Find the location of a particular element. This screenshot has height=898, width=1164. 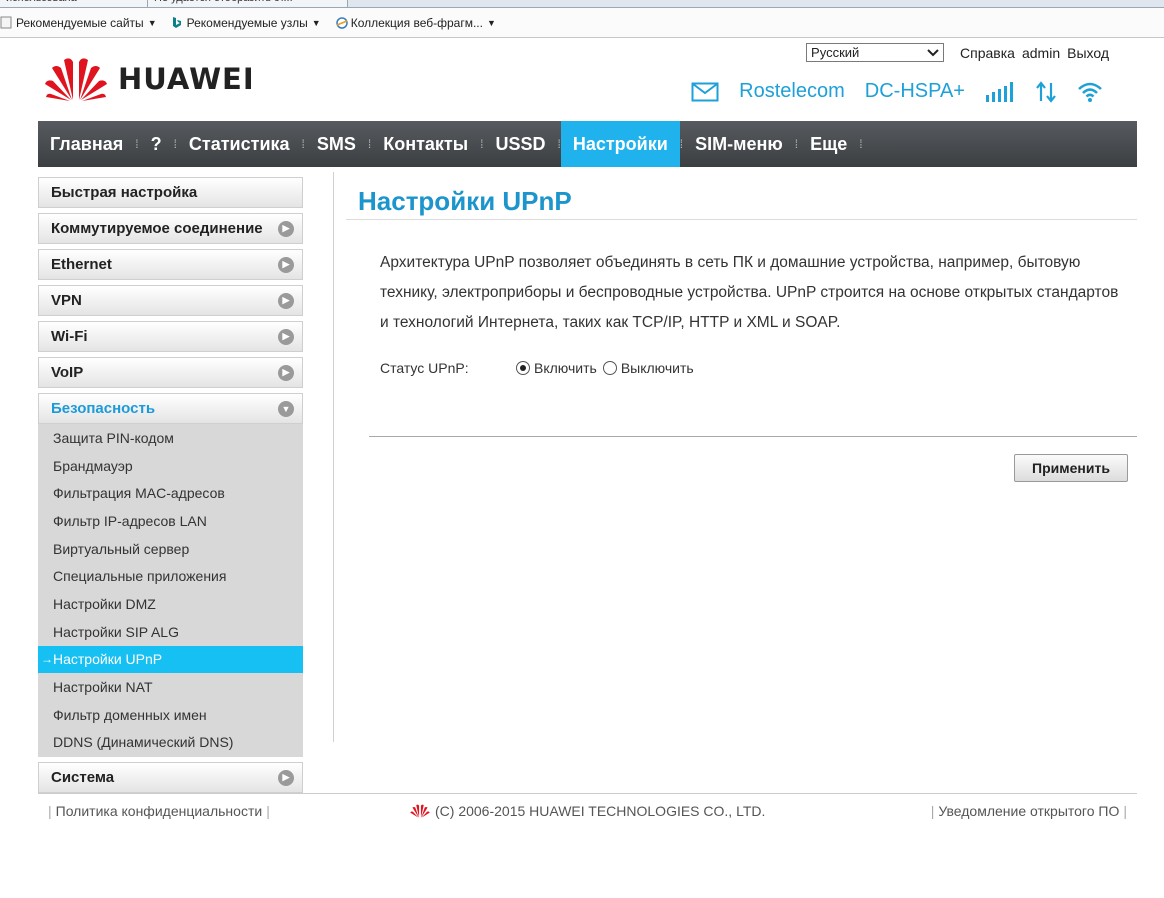

apply-button: Применить is located at coordinates (1071, 468).